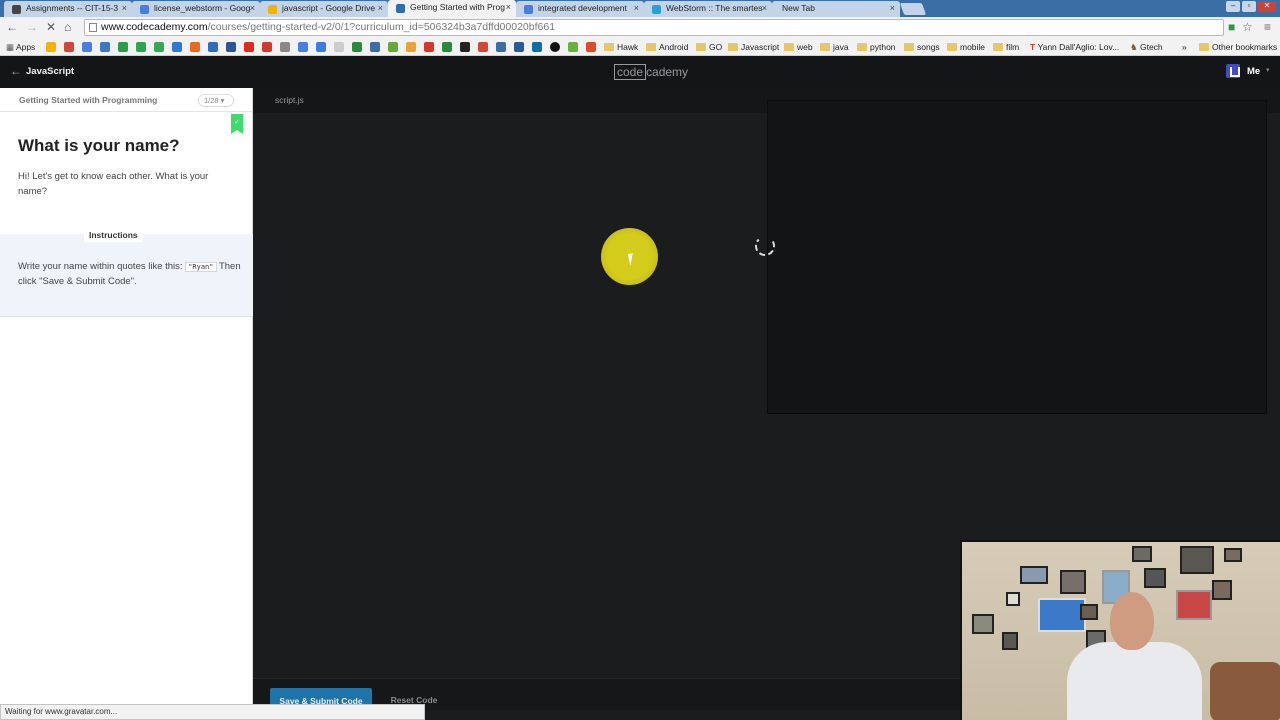 The width and height of the screenshot is (1280, 720). I want to click on avatar, so click(1233, 71).